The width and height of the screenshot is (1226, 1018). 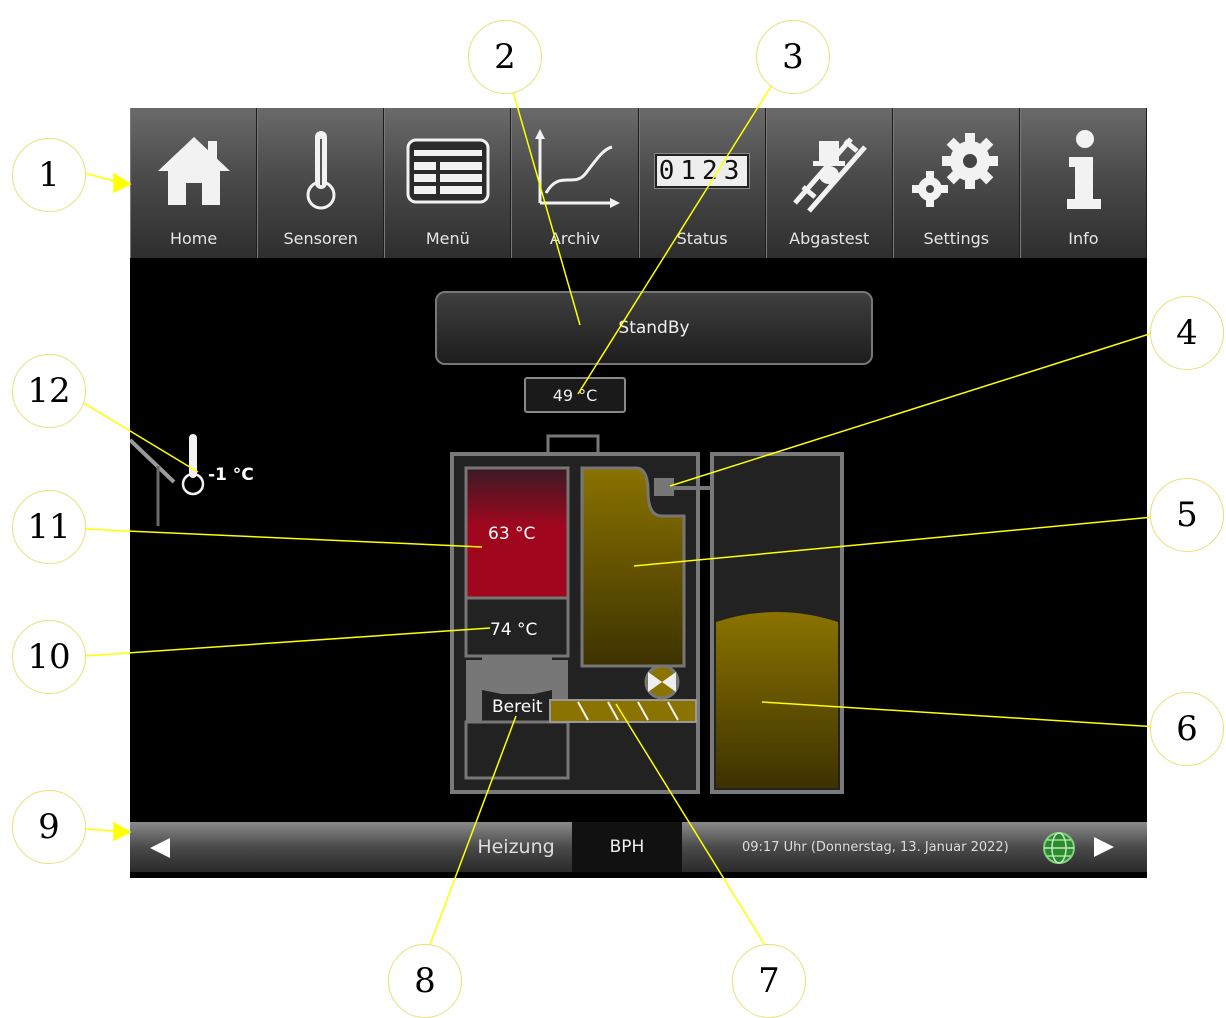 I want to click on callout-11: 11, so click(x=49, y=527).